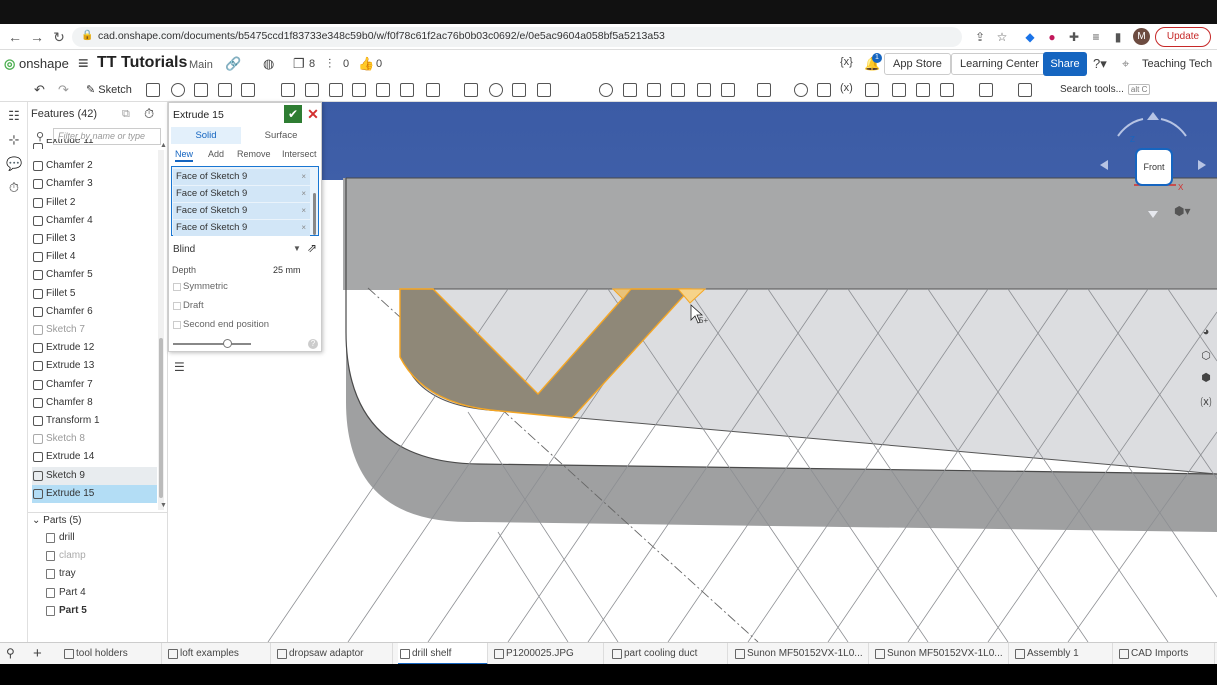 The image size is (1217, 685). I want to click on thicken-tool-icon, so click(248, 90).